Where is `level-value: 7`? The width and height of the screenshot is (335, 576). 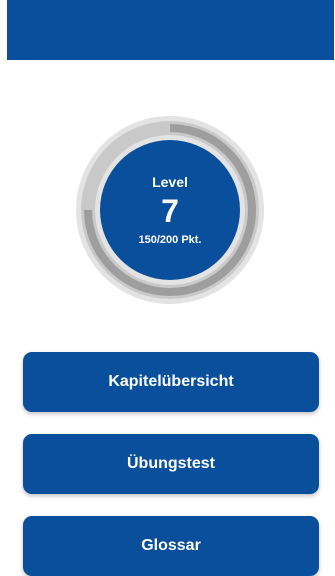
level-value: 7 is located at coordinates (170, 211).